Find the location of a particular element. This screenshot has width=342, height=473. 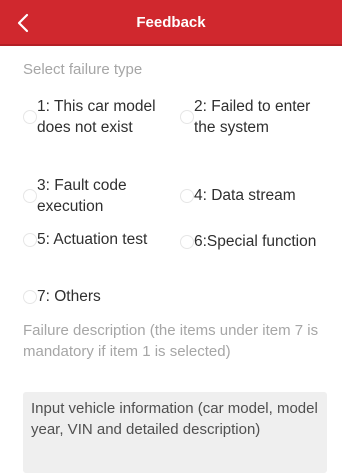

option-1-label: 1: This car model does not exist is located at coordinates (96, 117).